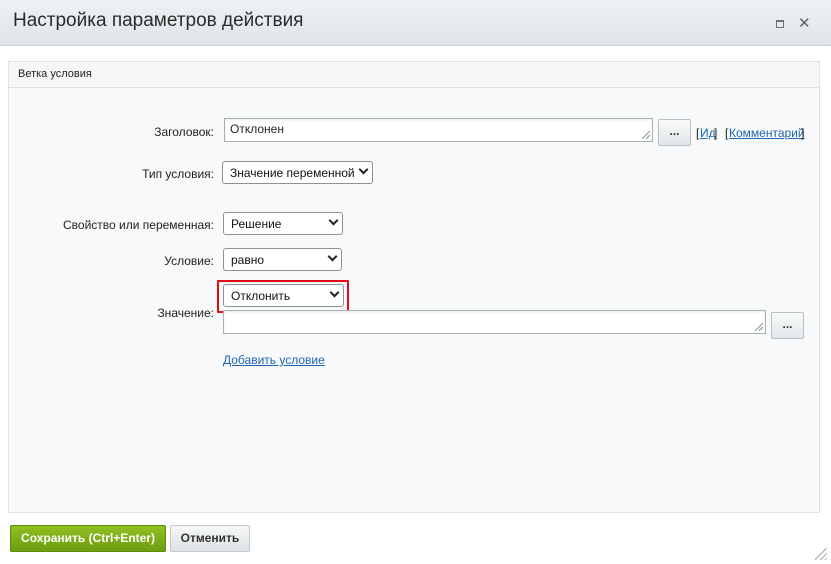 The height and width of the screenshot is (564, 831). Describe the element at coordinates (803, 133) in the screenshot. I see `bracket-close-2: ]` at that location.